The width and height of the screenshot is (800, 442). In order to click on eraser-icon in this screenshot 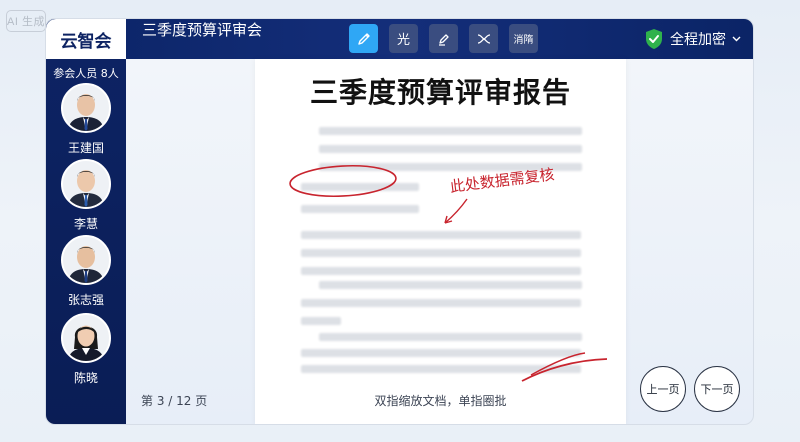, I will do `click(483, 38)`.